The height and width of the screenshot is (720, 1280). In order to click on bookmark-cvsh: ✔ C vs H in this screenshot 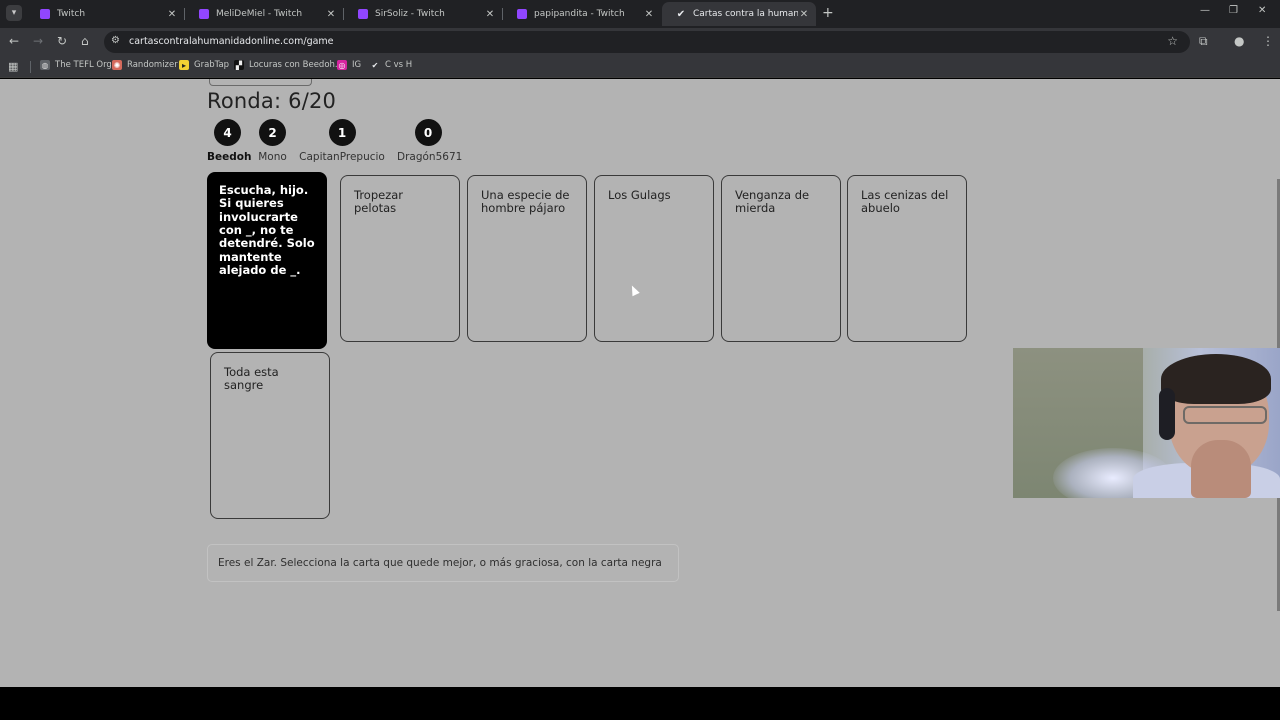, I will do `click(391, 65)`.